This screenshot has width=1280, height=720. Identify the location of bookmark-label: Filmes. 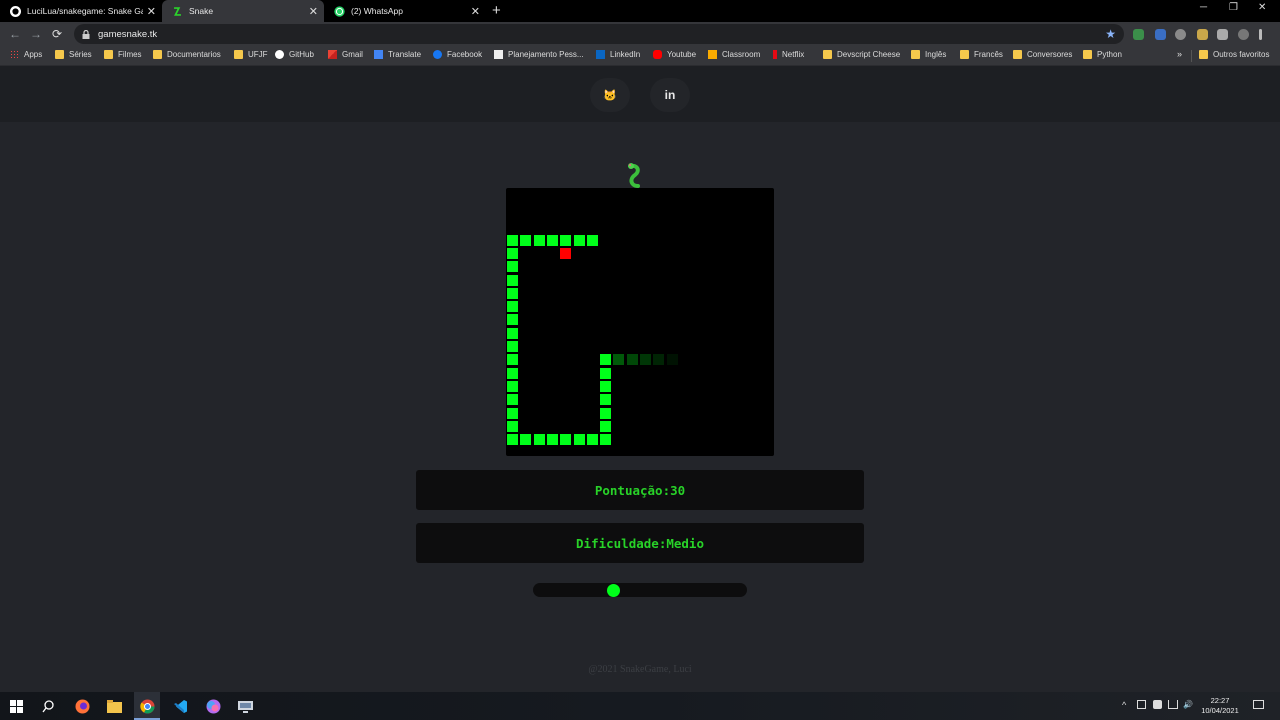
(130, 54).